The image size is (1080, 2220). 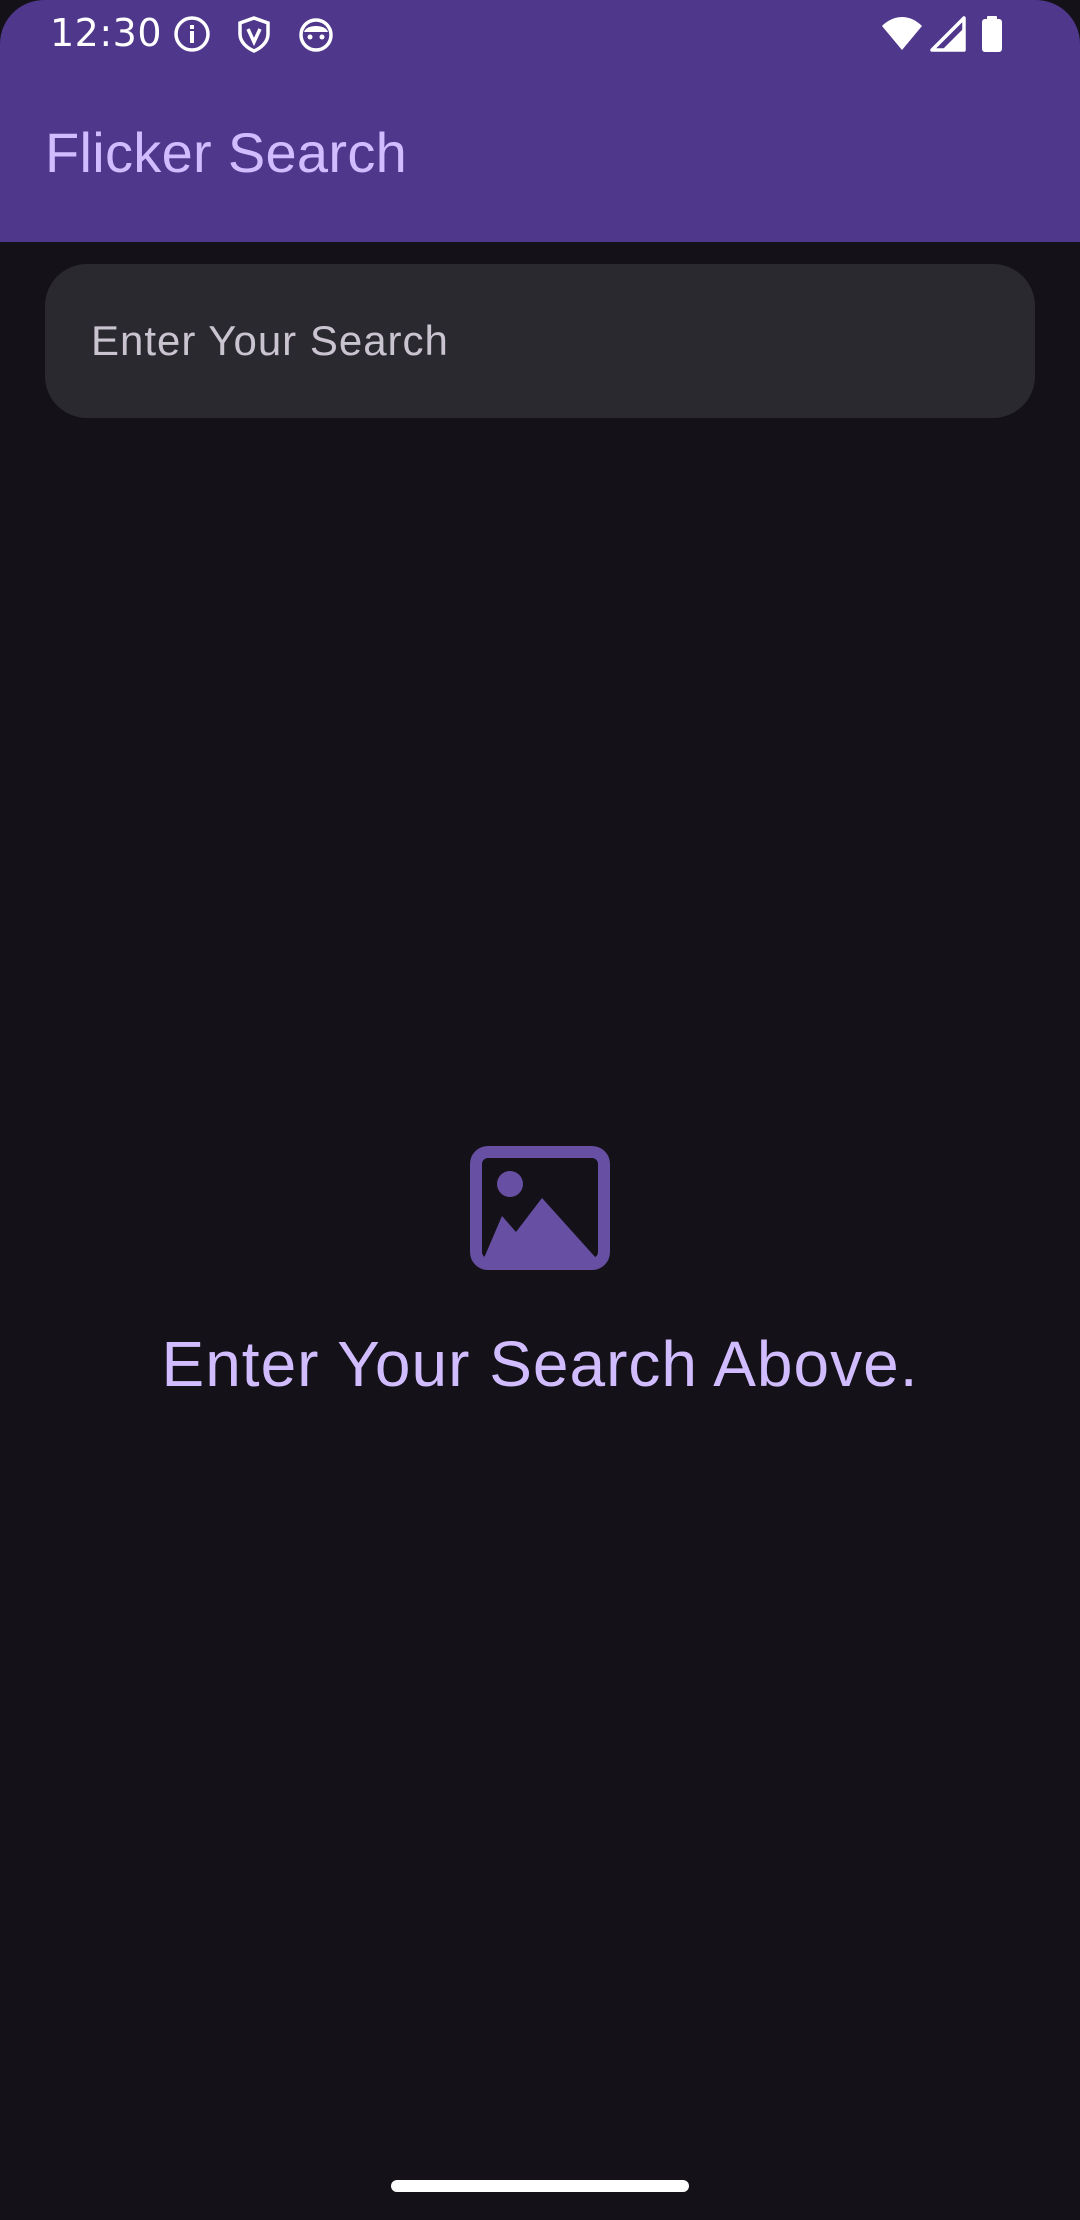 What do you see at coordinates (254, 34) in the screenshot?
I see `shield-icon` at bounding box center [254, 34].